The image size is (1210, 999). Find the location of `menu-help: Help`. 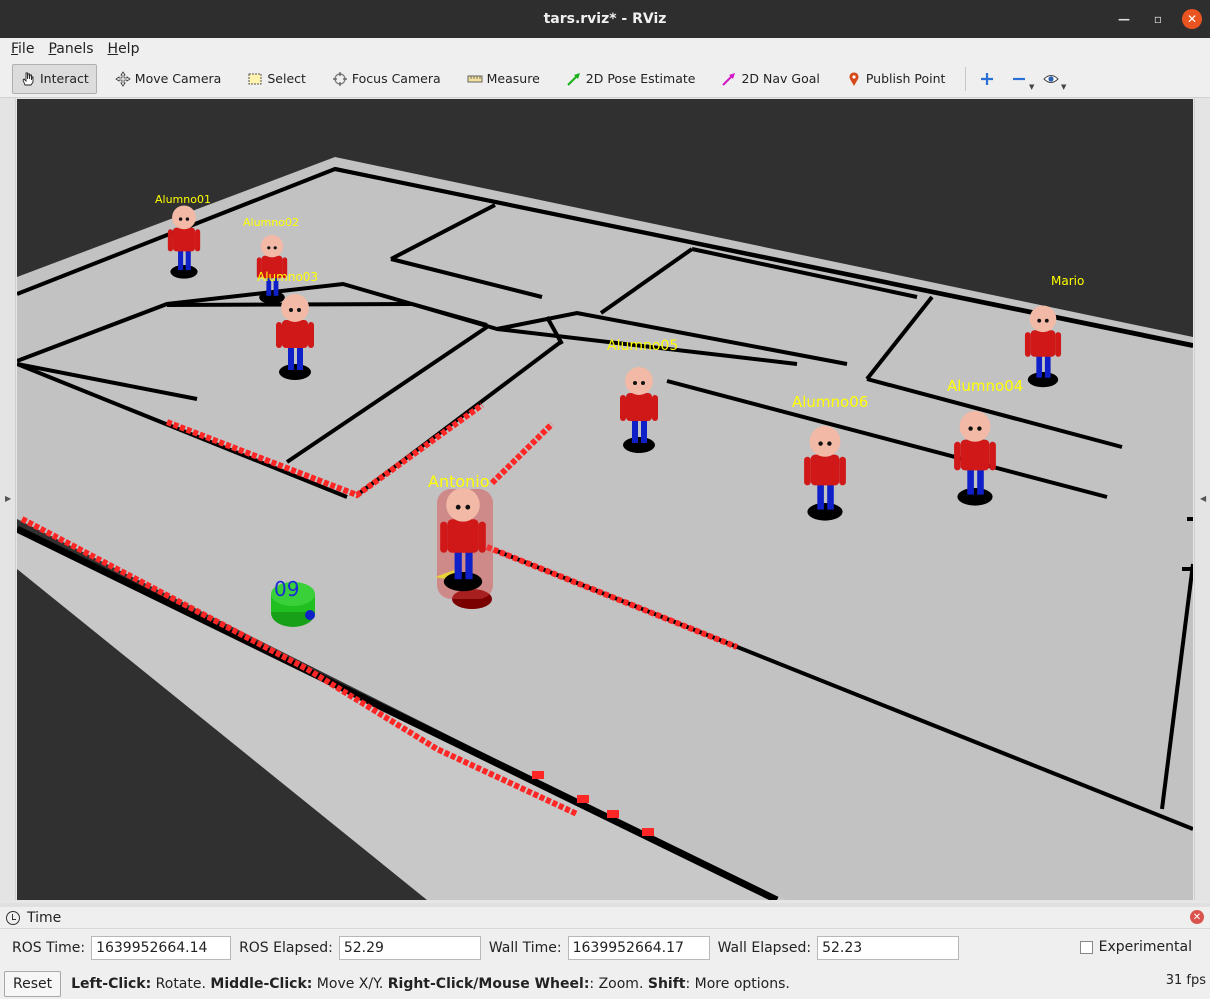

menu-help: Help is located at coordinates (124, 49).